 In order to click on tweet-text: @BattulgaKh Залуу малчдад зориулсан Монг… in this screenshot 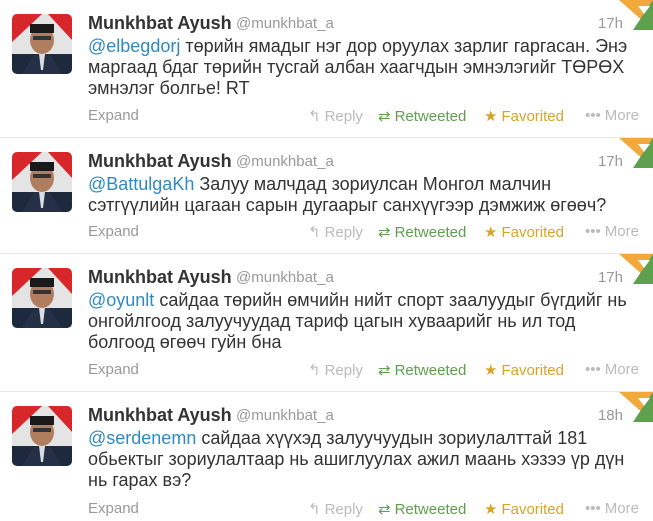, I will do `click(362, 195)`.